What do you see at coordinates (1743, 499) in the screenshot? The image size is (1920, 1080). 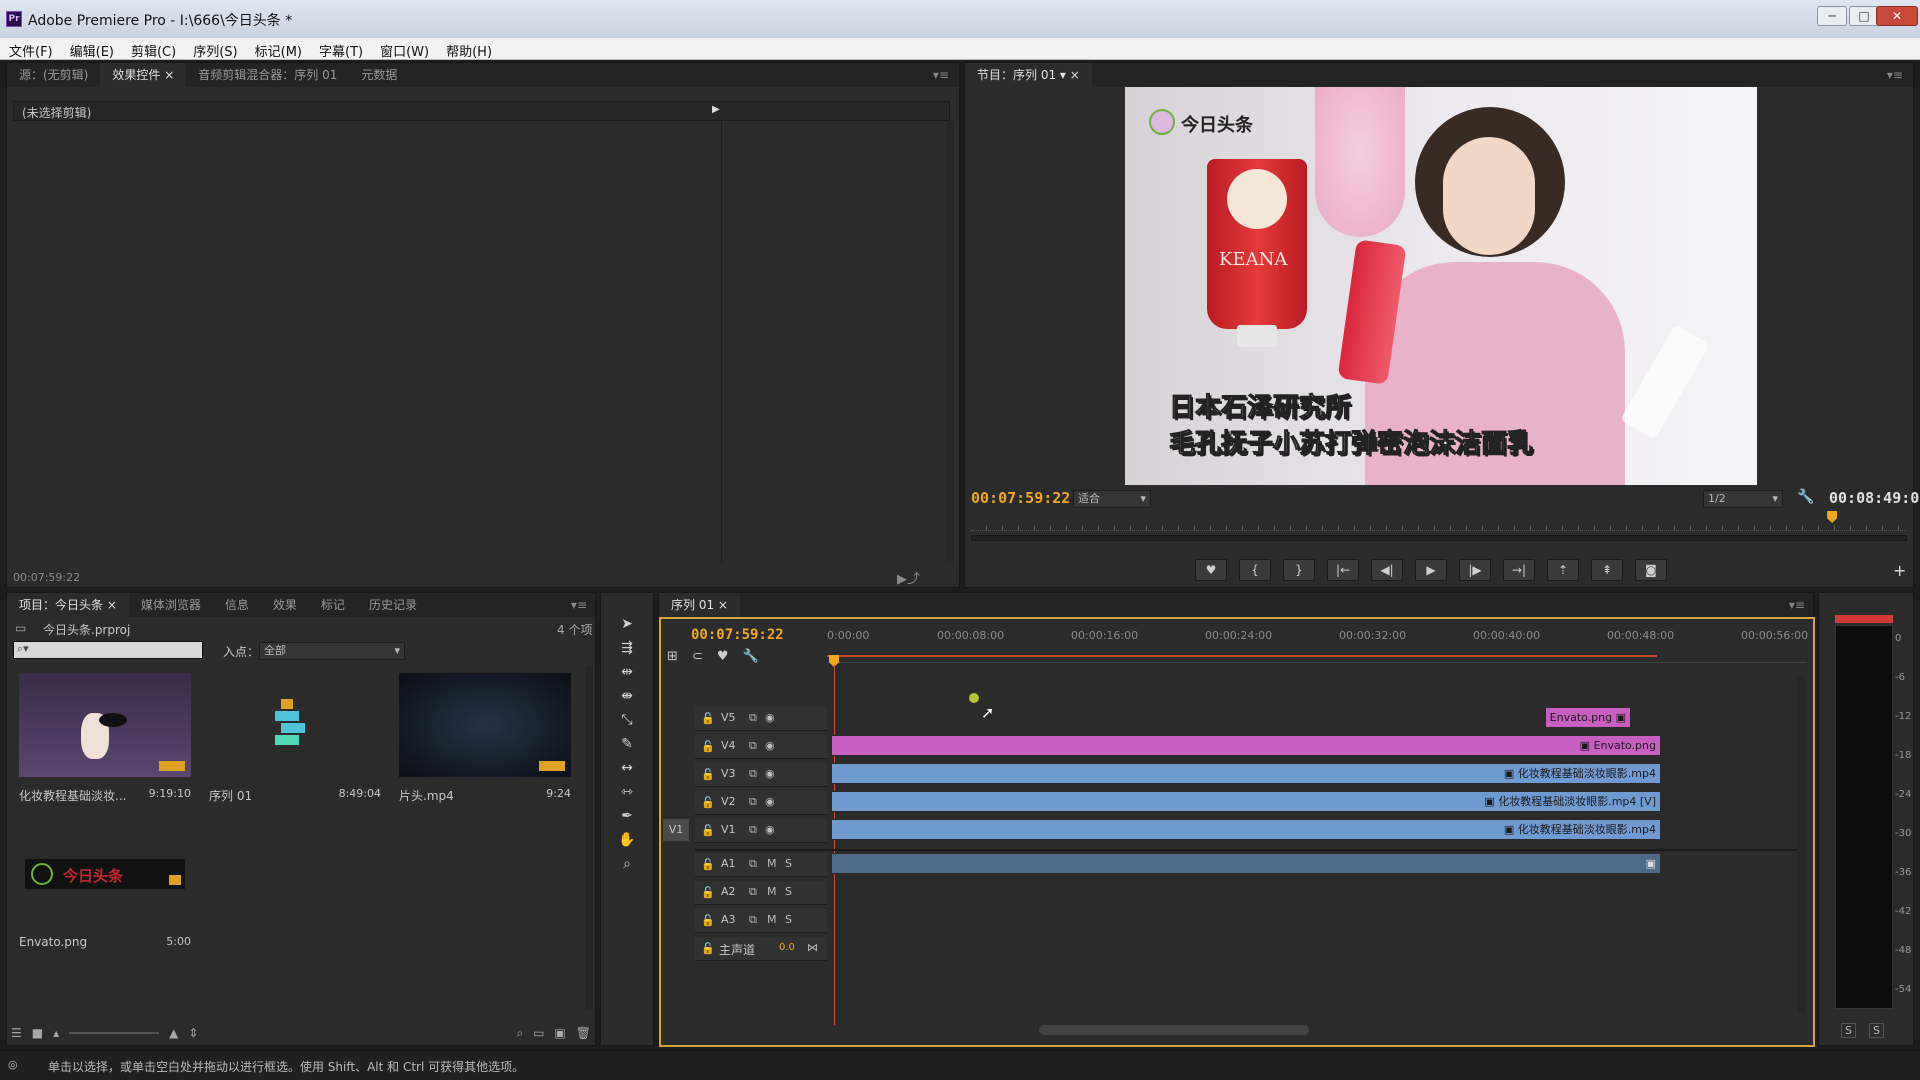 I see `resolution-dropdown: 1/2 ▾` at bounding box center [1743, 499].